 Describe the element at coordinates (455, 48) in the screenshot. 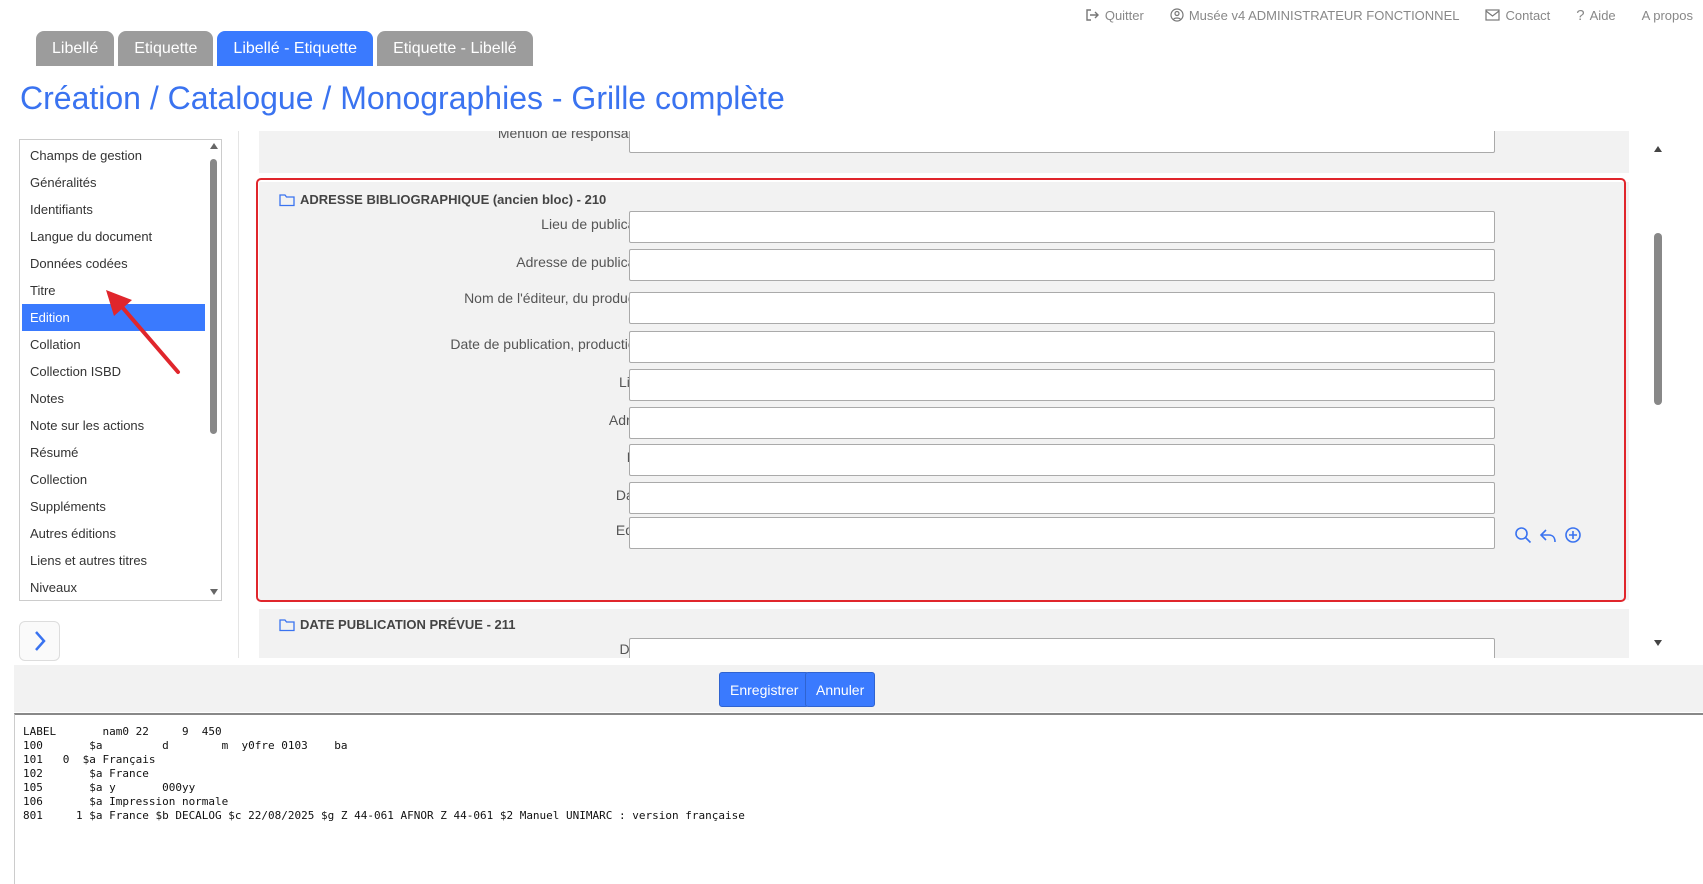

I see `tab-etiquette-libelle: Etiquette - Libellé` at that location.